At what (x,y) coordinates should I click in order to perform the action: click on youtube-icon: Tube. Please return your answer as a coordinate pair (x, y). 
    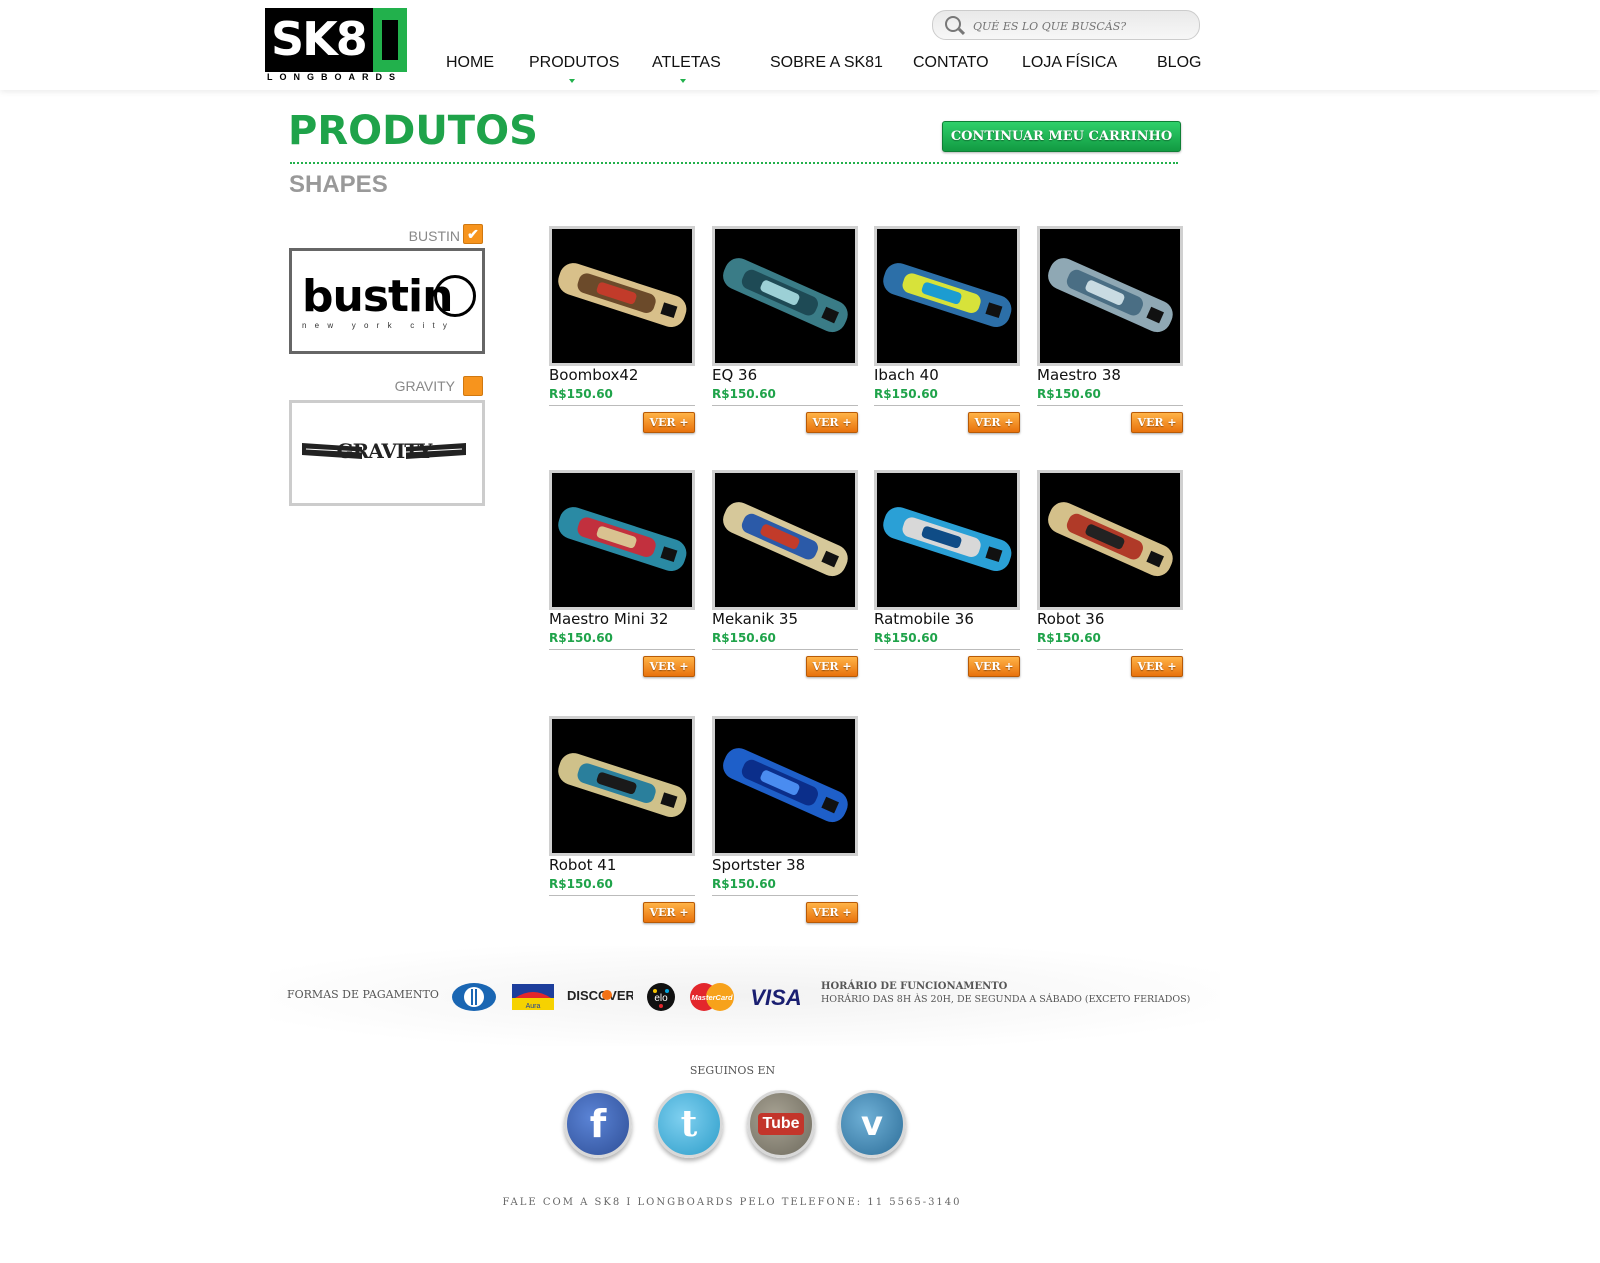
    Looking at the image, I should click on (781, 1124).